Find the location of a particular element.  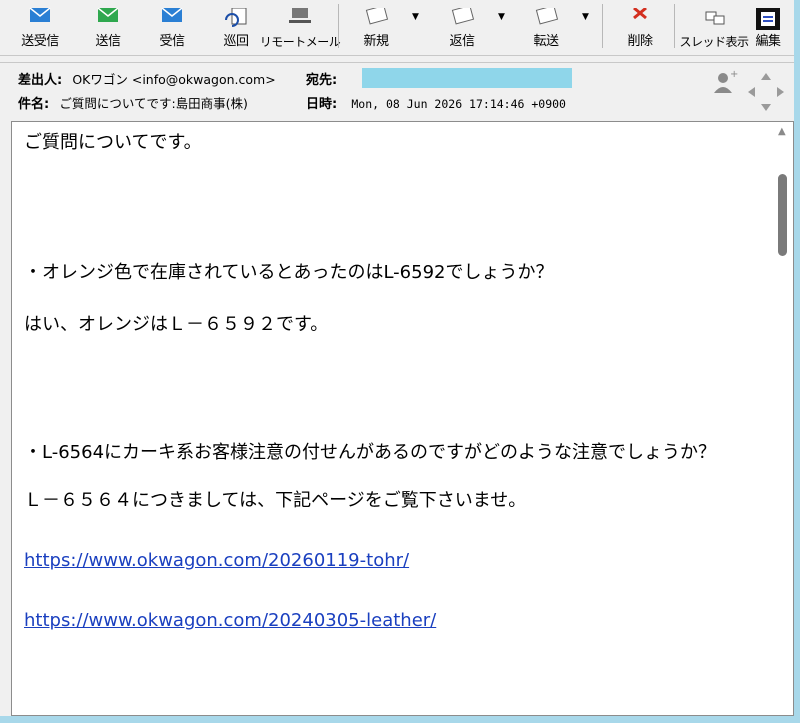

to-label: 宛先: is located at coordinates (322, 80).